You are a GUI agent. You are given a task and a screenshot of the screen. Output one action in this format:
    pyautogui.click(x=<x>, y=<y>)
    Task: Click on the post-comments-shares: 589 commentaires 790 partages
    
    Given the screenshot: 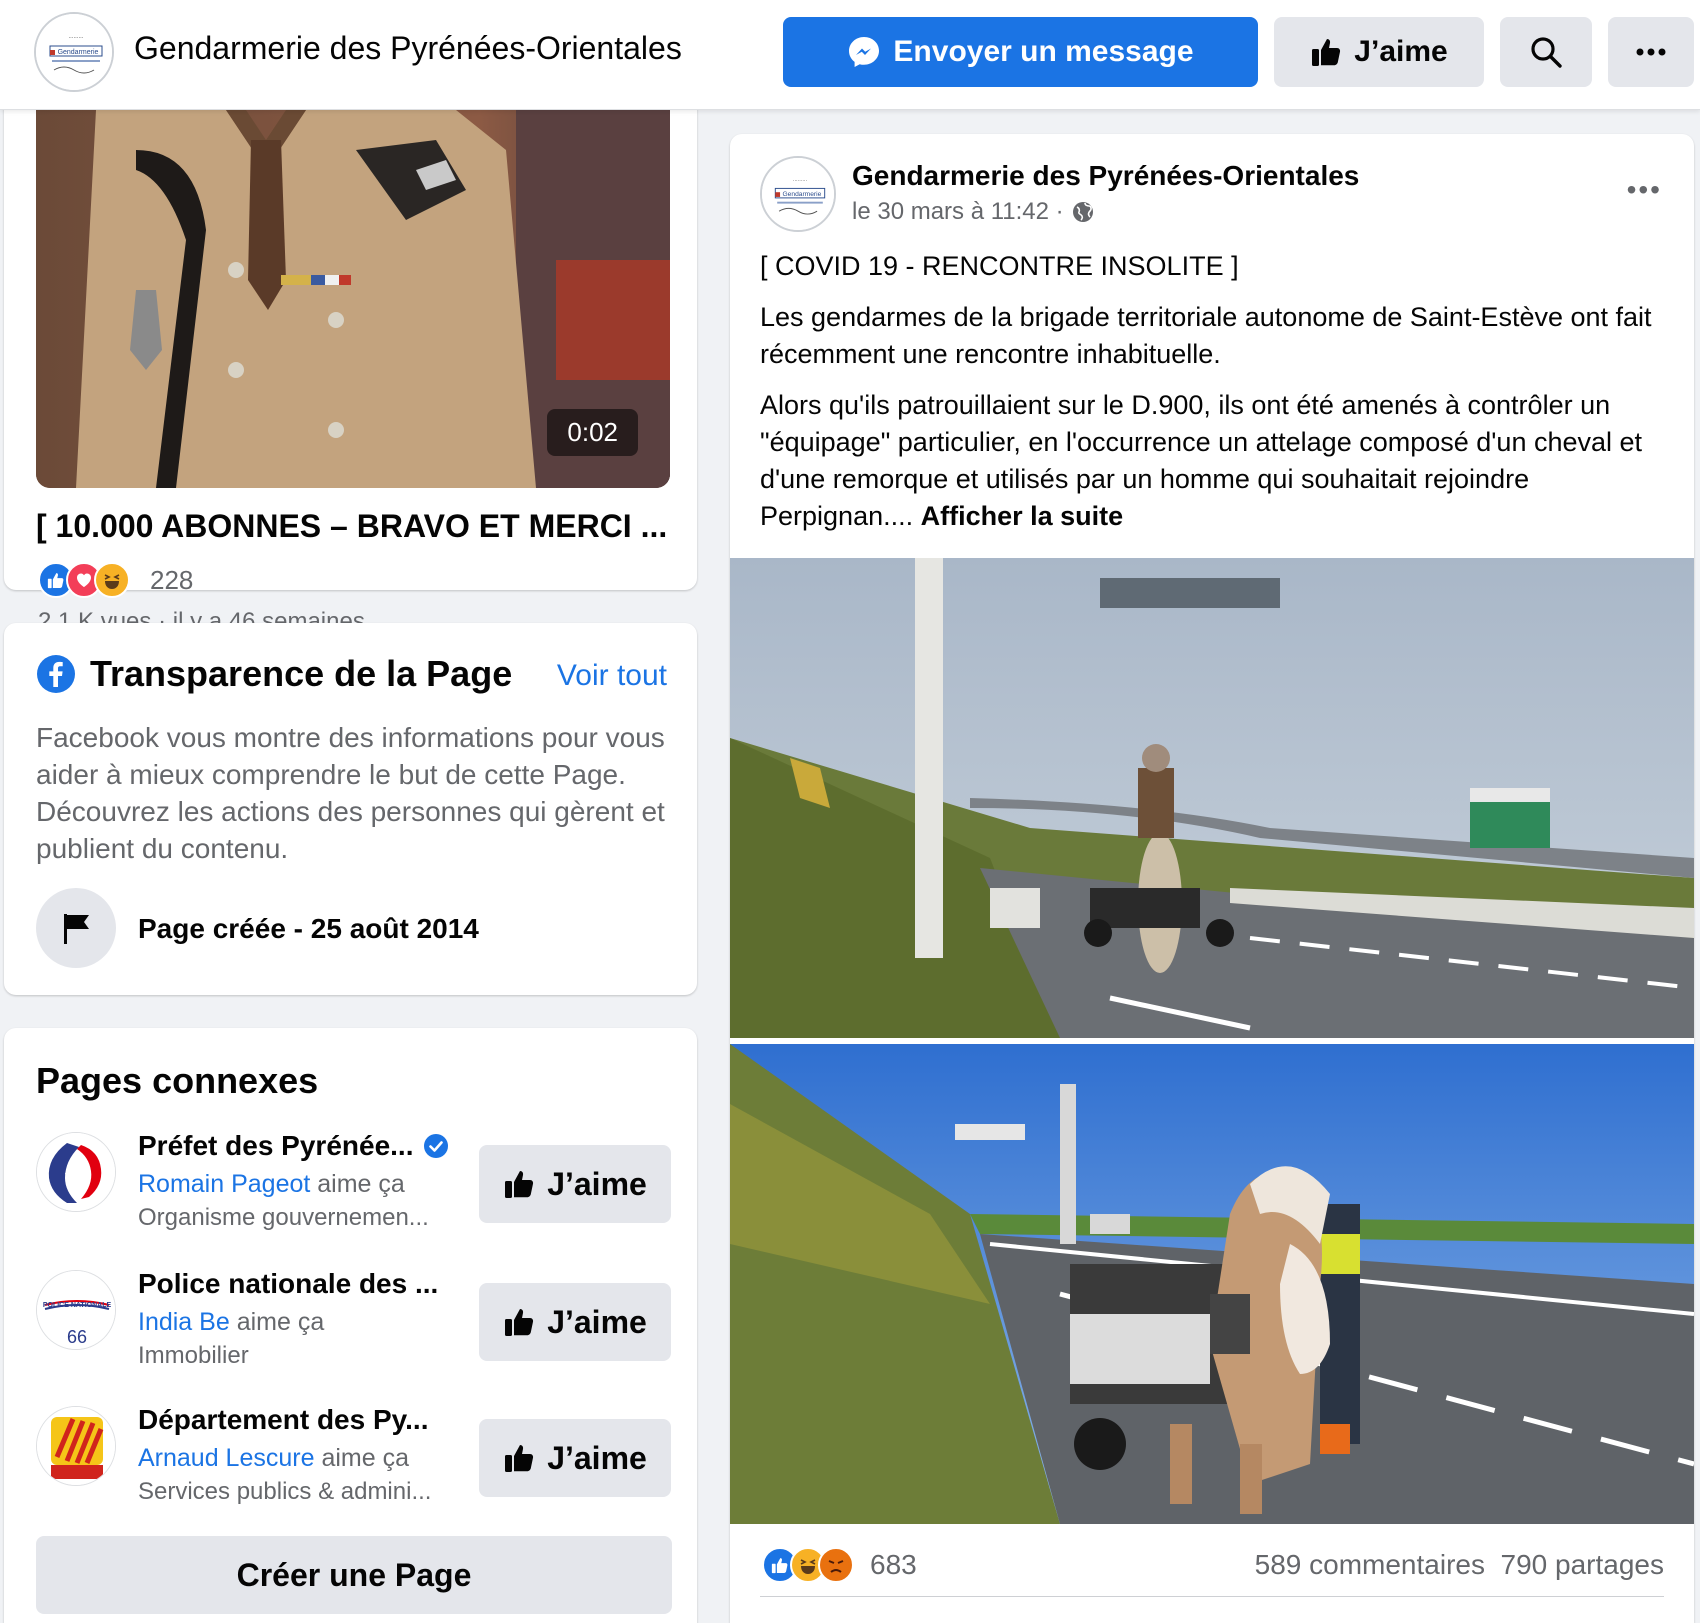 What is the action you would take?
    pyautogui.click(x=1459, y=1565)
    